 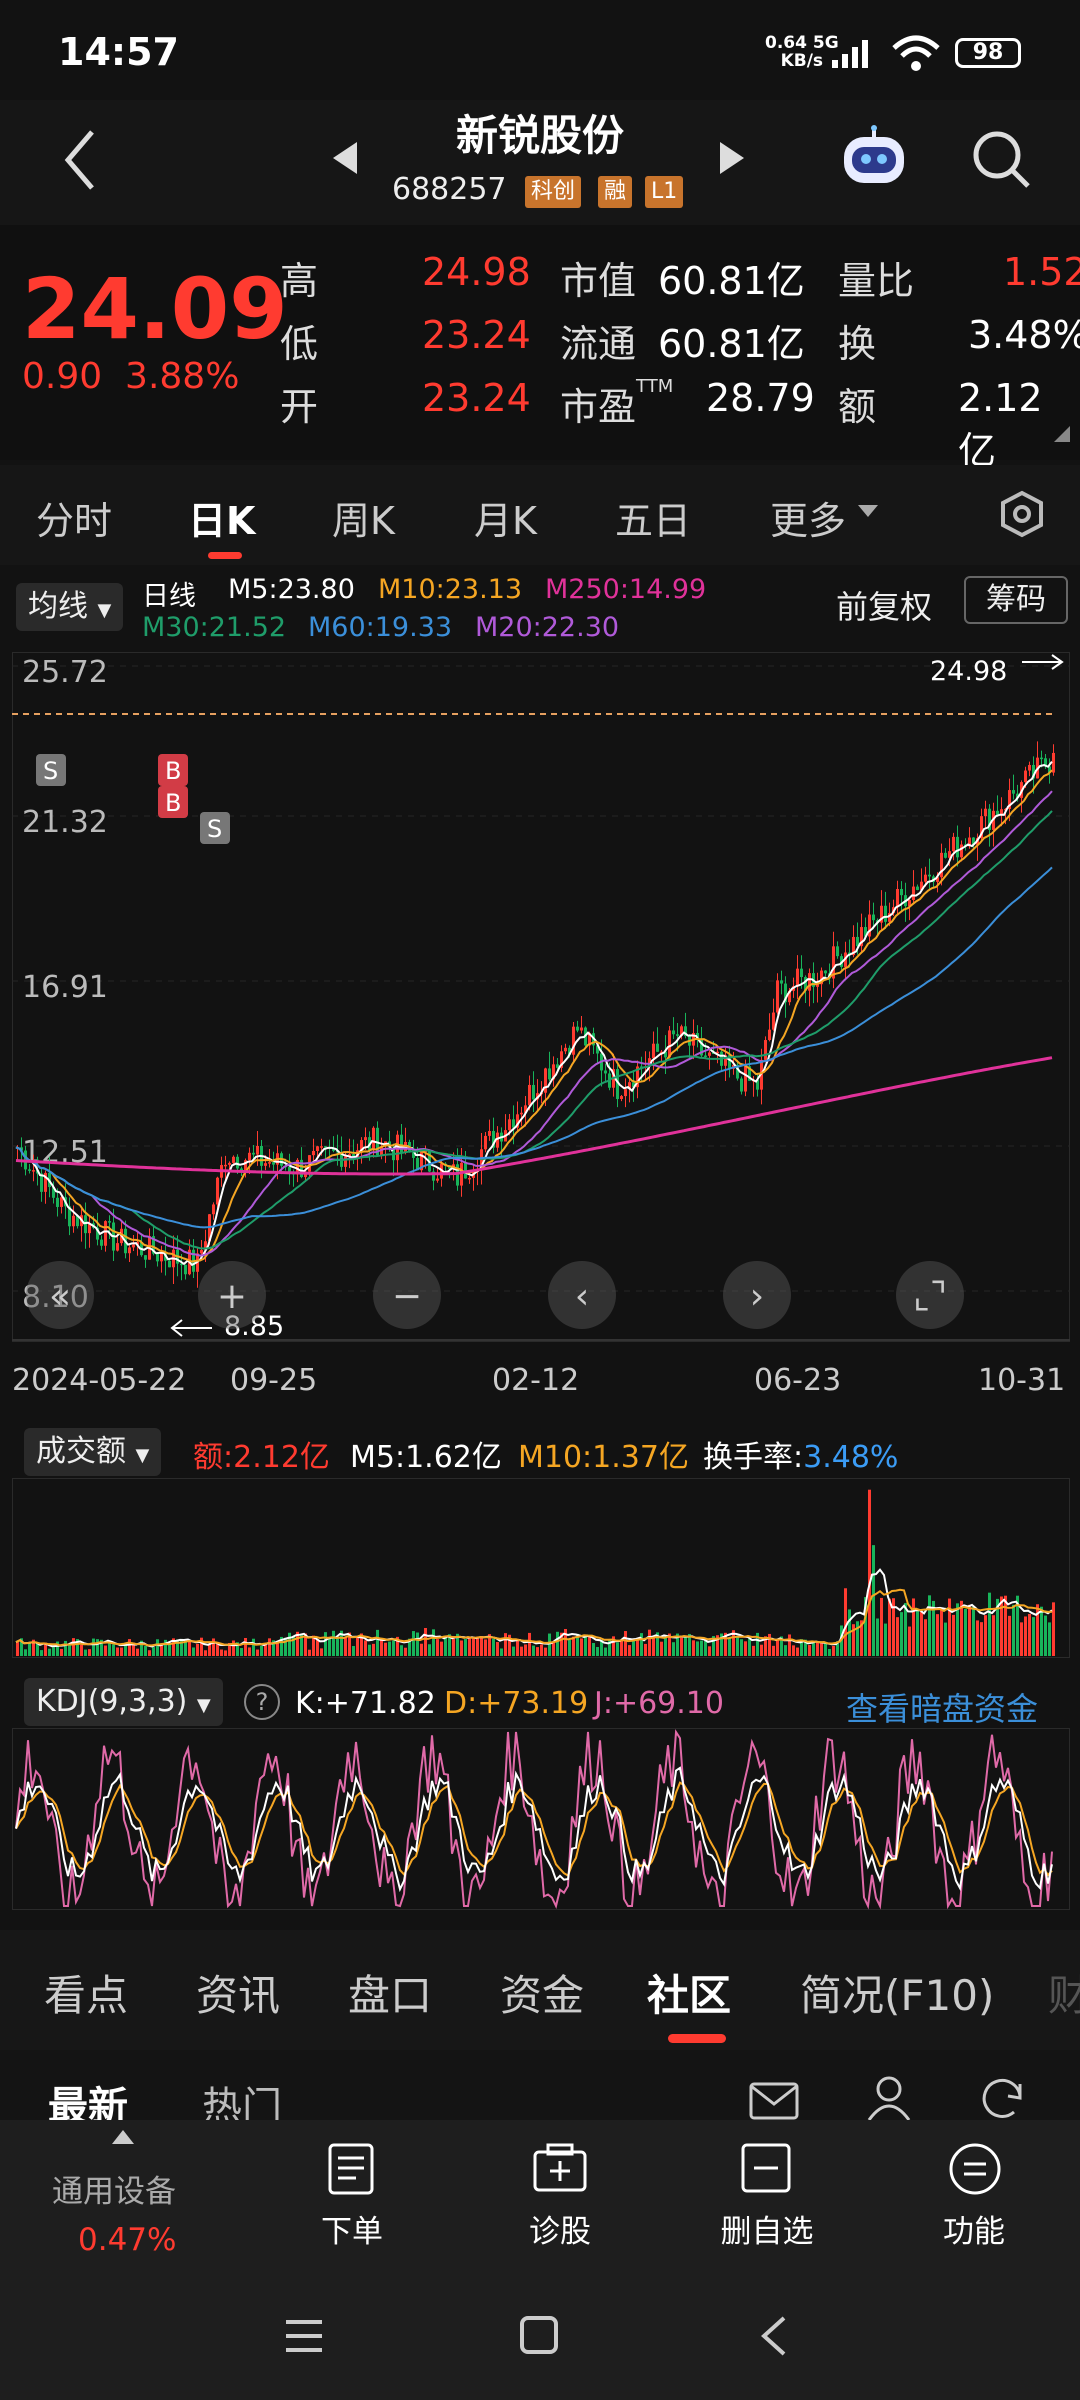 What do you see at coordinates (262, 1702) in the screenshot?
I see `kdj-help-icon: ?` at bounding box center [262, 1702].